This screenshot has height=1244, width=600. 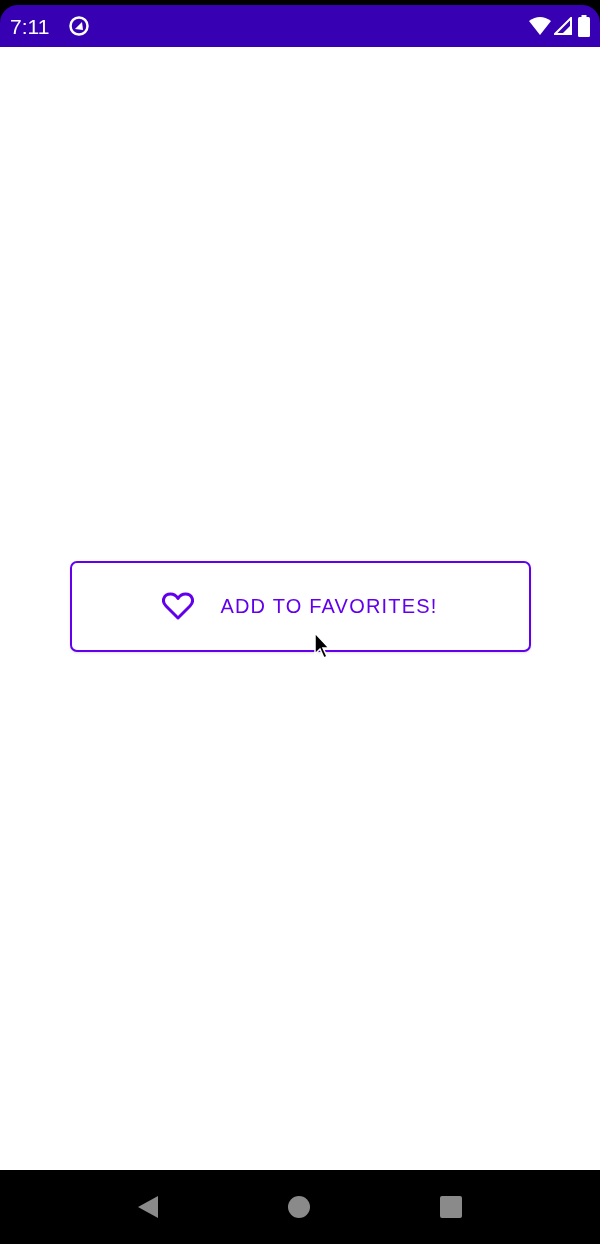 I want to click on notification-icon, so click(x=79, y=26).